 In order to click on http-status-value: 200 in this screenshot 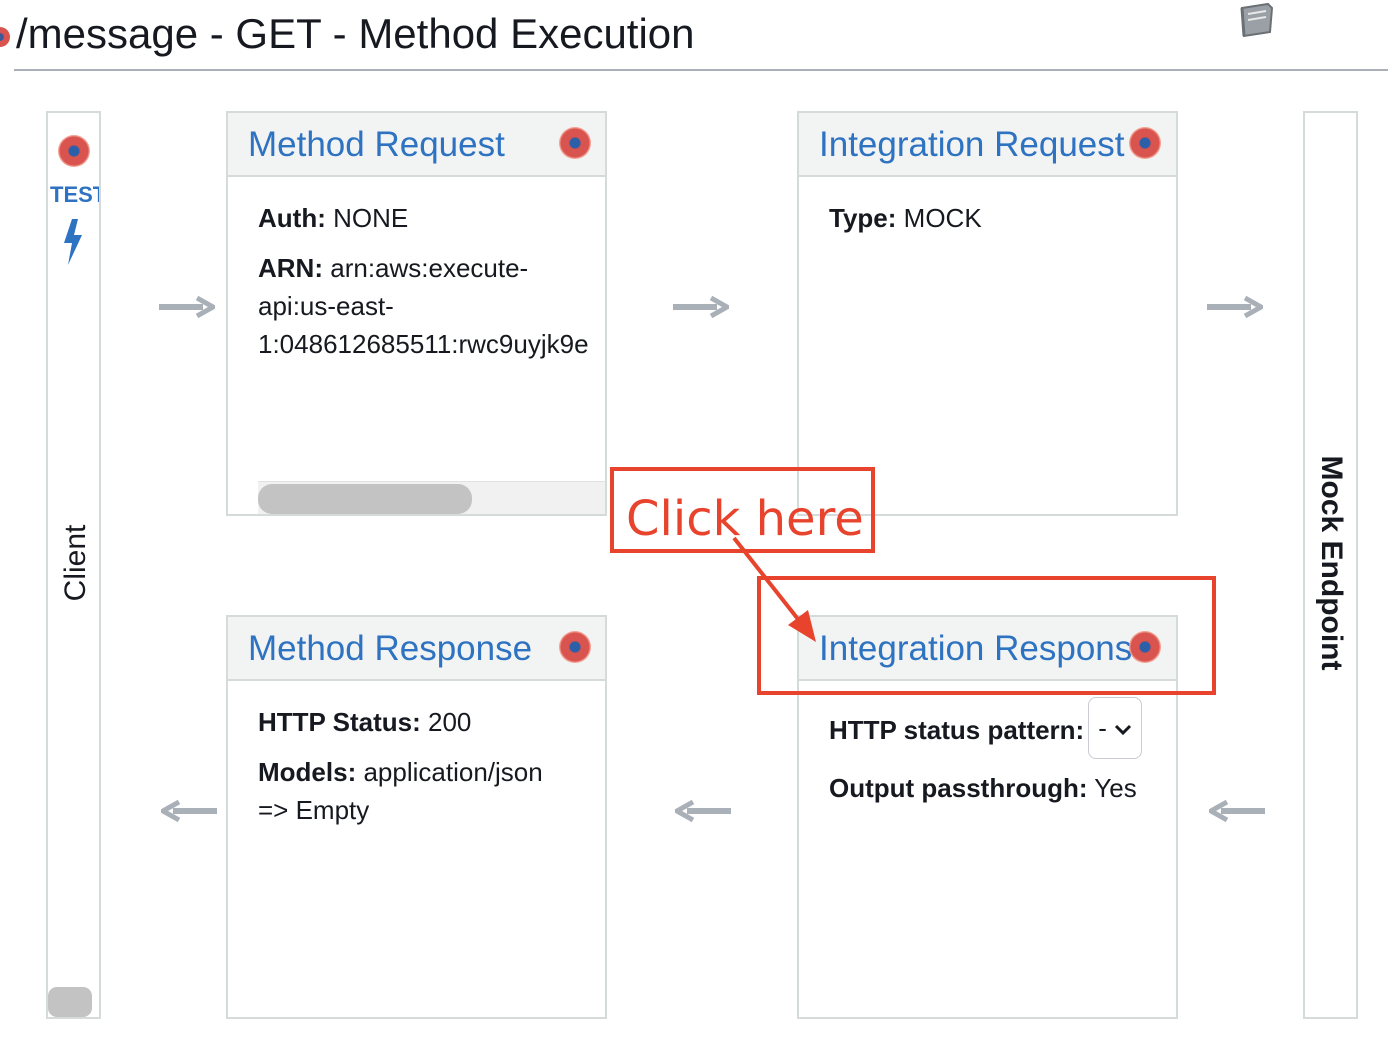, I will do `click(450, 722)`.